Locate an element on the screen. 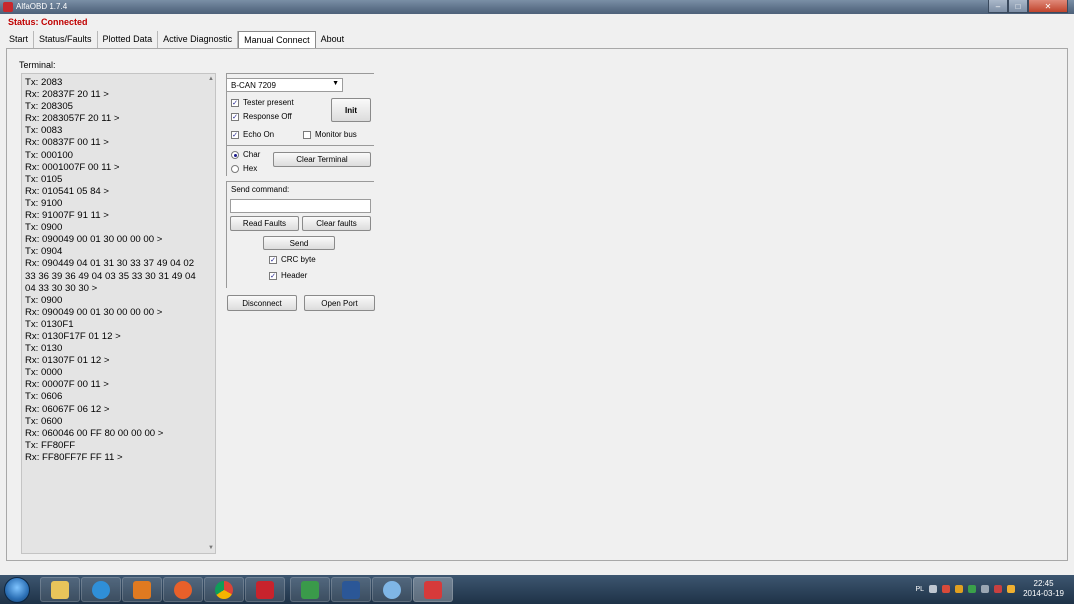 This screenshot has height=604, width=1074. alfaobd-icon is located at coordinates (433, 589).